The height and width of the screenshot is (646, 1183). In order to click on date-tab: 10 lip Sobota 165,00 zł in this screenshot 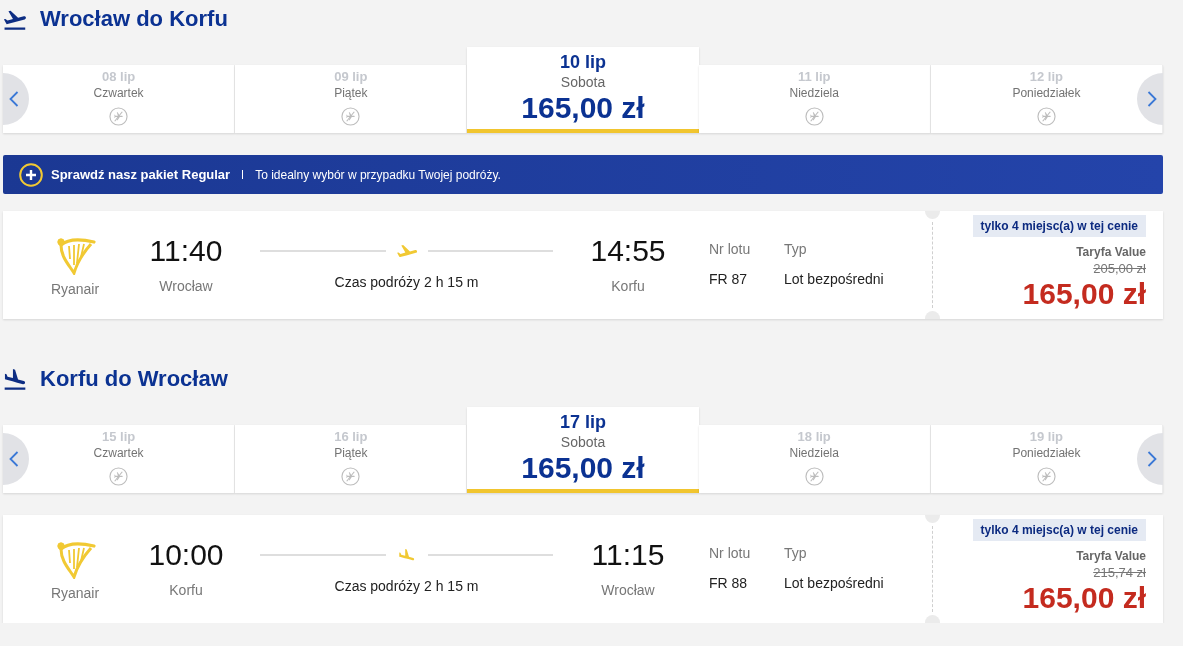, I will do `click(583, 90)`.